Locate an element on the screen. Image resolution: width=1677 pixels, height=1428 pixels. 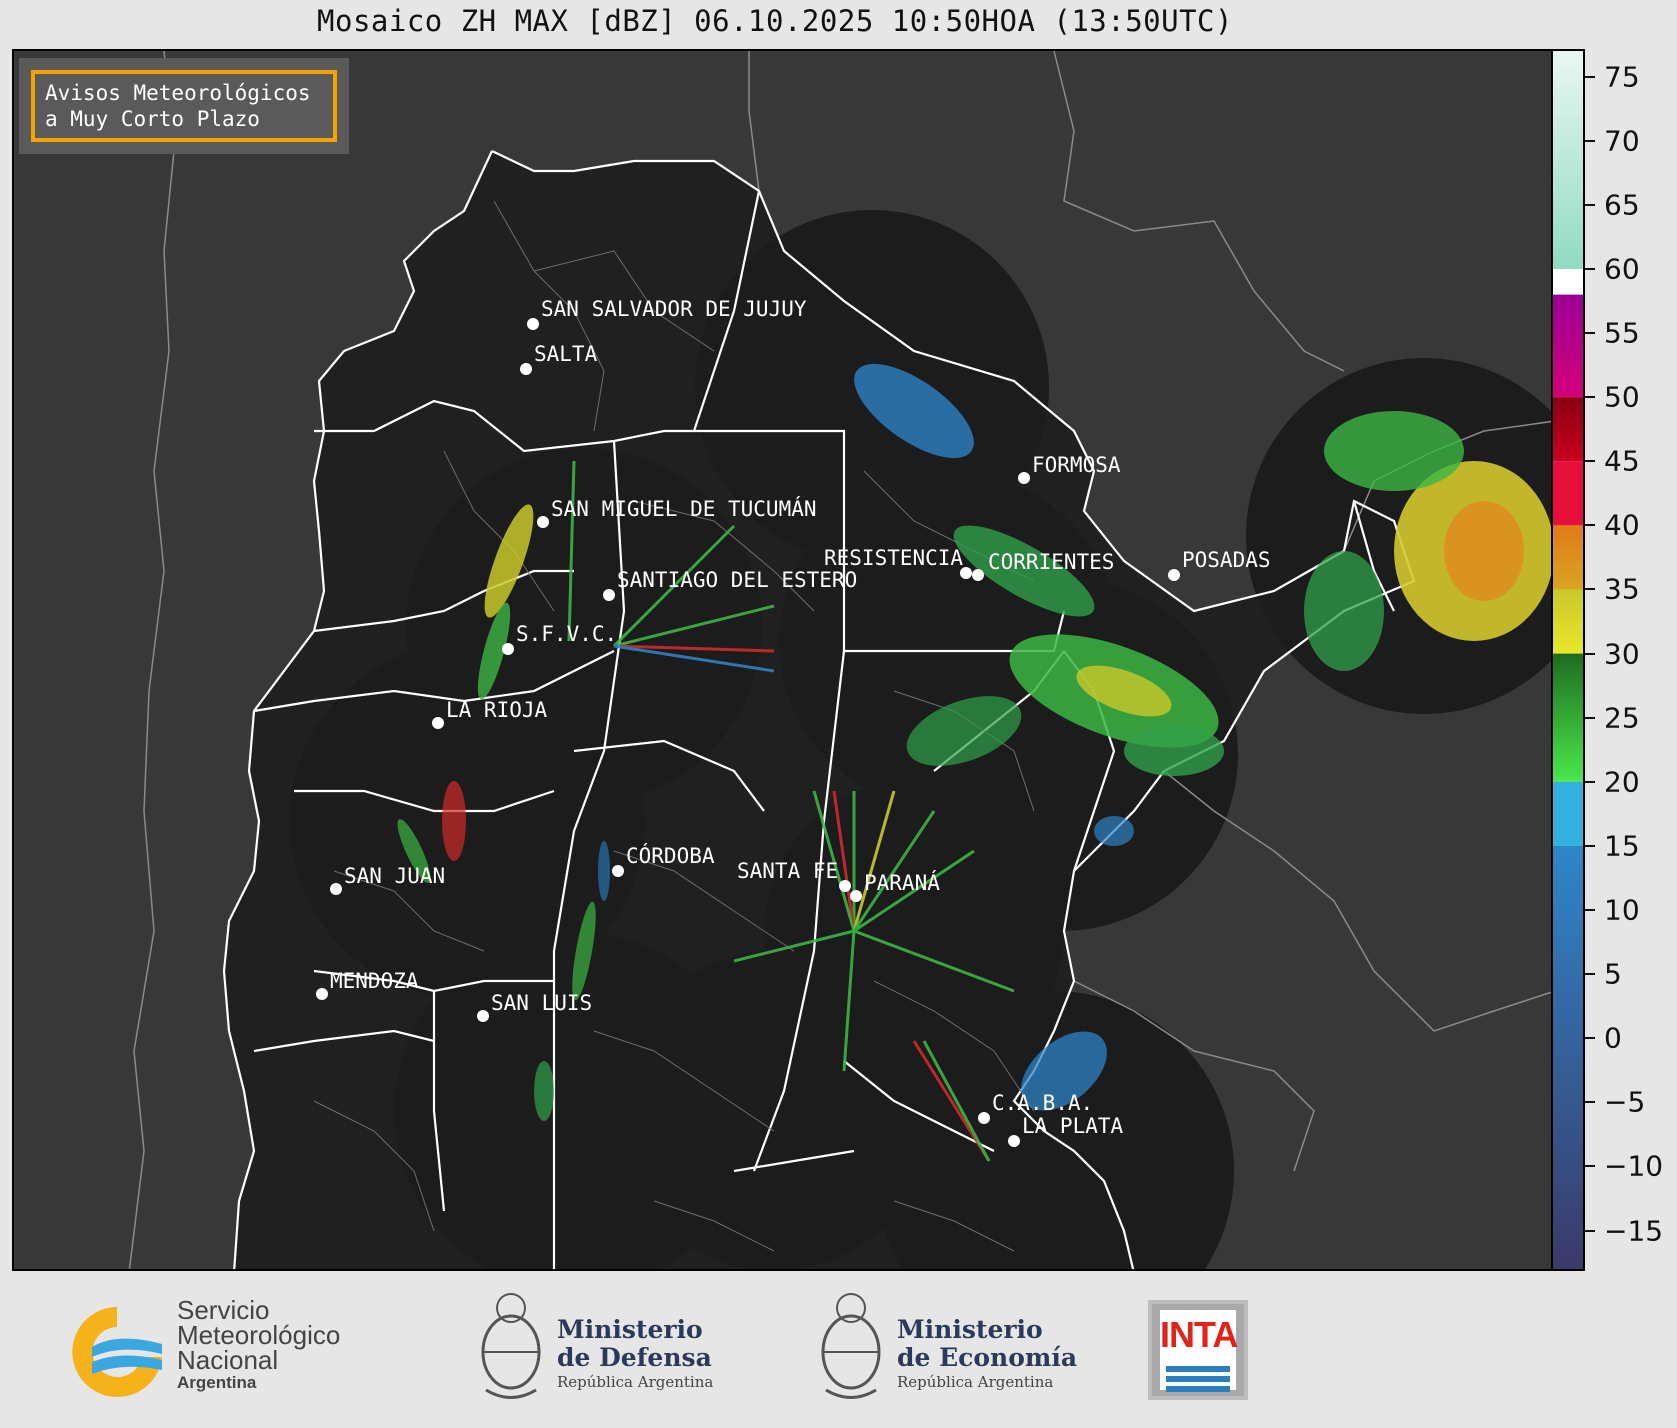
city-label: SAN JUAN is located at coordinates (394, 876).